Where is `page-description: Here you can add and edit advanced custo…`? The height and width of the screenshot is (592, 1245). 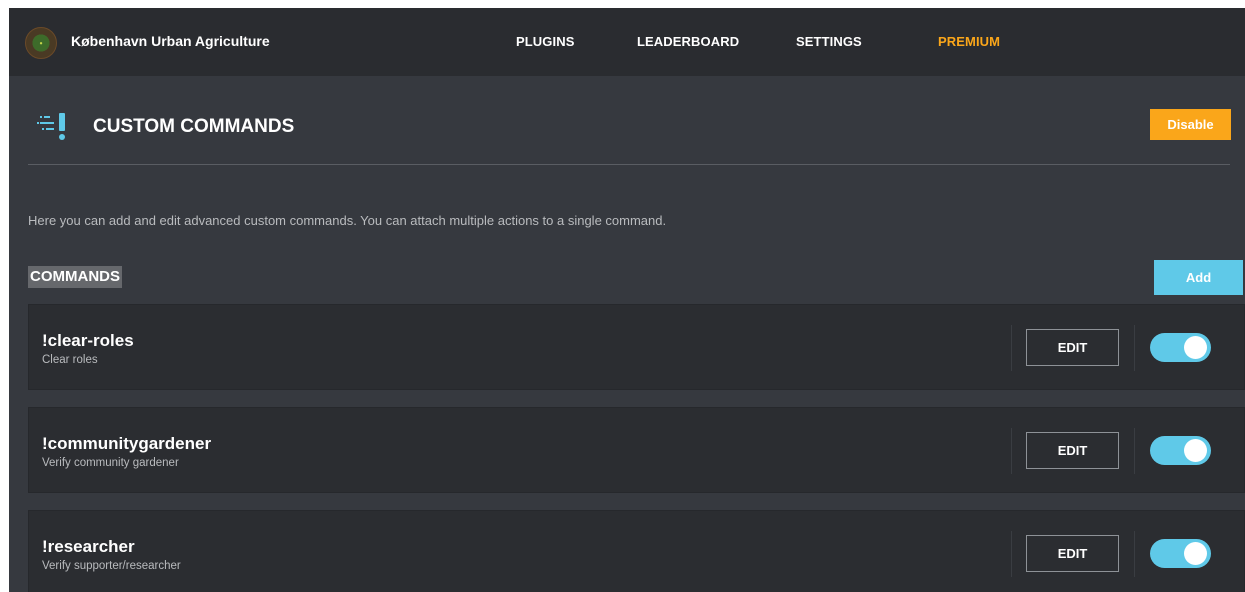 page-description: Here you can add and edit advanced custo… is located at coordinates (347, 220).